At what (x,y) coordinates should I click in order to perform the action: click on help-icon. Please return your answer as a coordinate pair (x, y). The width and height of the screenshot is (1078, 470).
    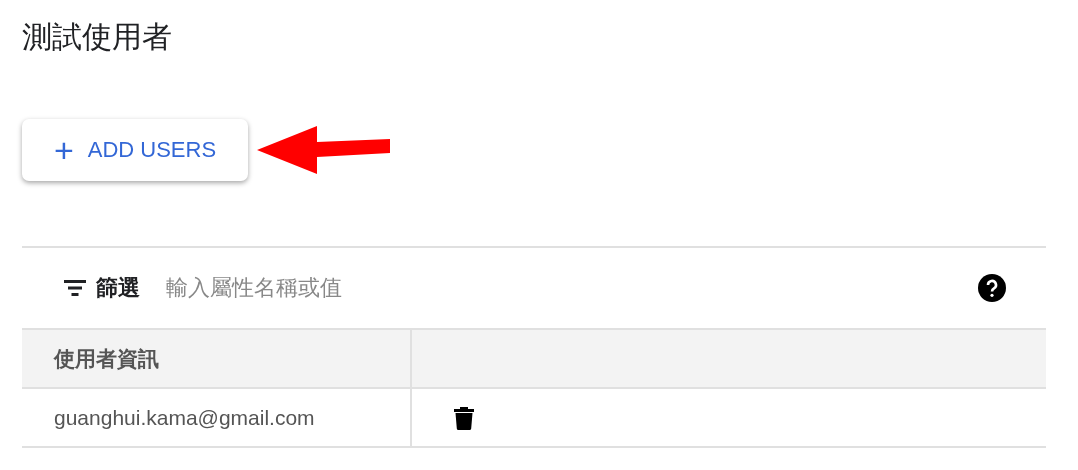
    Looking at the image, I should click on (992, 288).